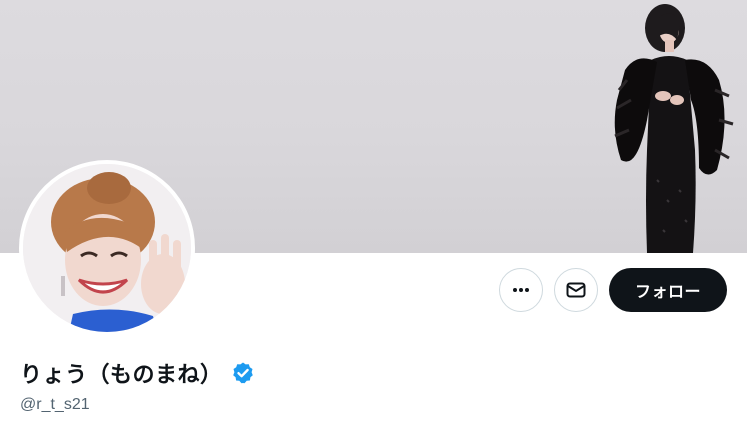 Image resolution: width=747 pixels, height=426 pixels. I want to click on user-handle: @r_t_s21, so click(55, 404).